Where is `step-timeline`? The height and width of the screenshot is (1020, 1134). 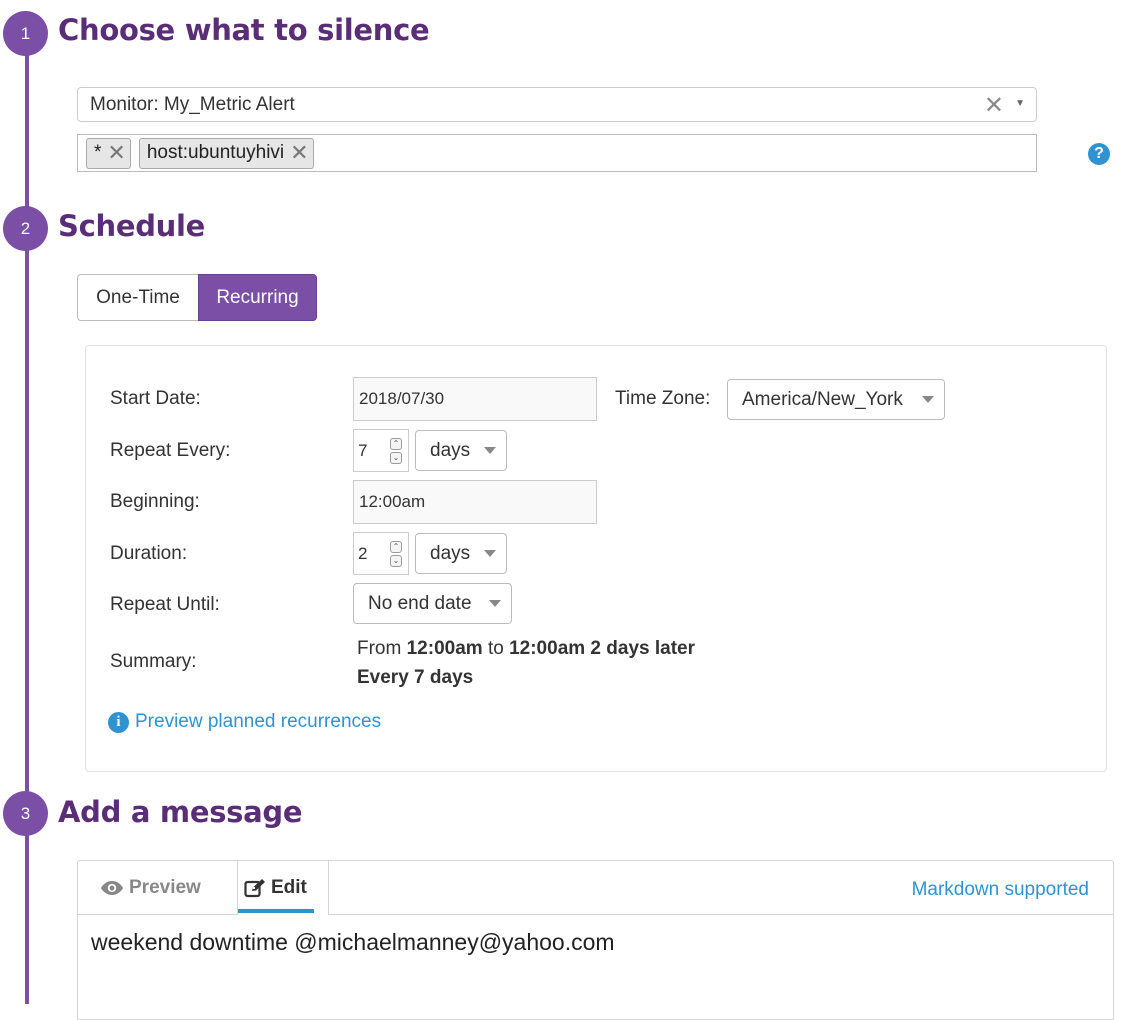 step-timeline is located at coordinates (27, 512).